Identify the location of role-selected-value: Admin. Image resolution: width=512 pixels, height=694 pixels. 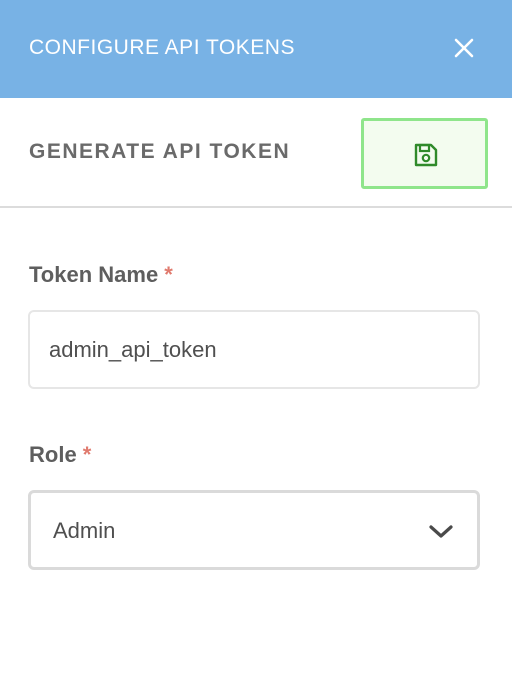
(84, 530).